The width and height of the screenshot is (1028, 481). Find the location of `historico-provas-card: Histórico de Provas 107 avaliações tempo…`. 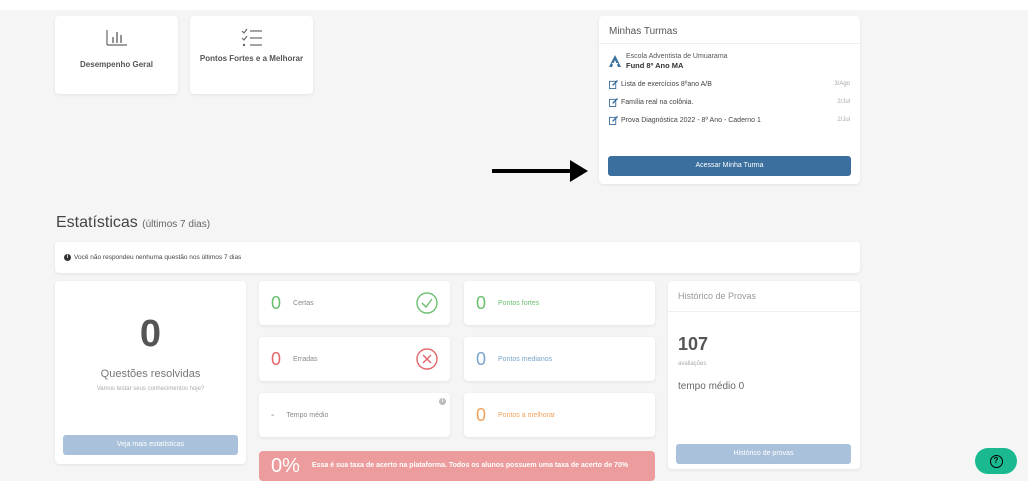

historico-provas-card: Histórico de Provas 107 avaliações tempo… is located at coordinates (764, 375).